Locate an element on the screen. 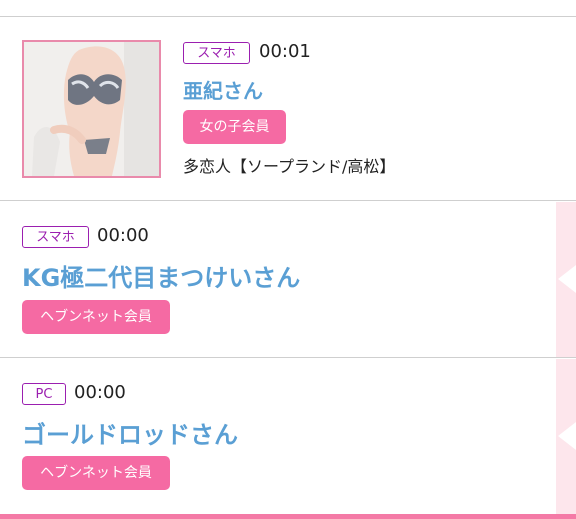 The width and height of the screenshot is (576, 519). visitor-name-link: KG極二代目まつけいさん is located at coordinates (161, 275).